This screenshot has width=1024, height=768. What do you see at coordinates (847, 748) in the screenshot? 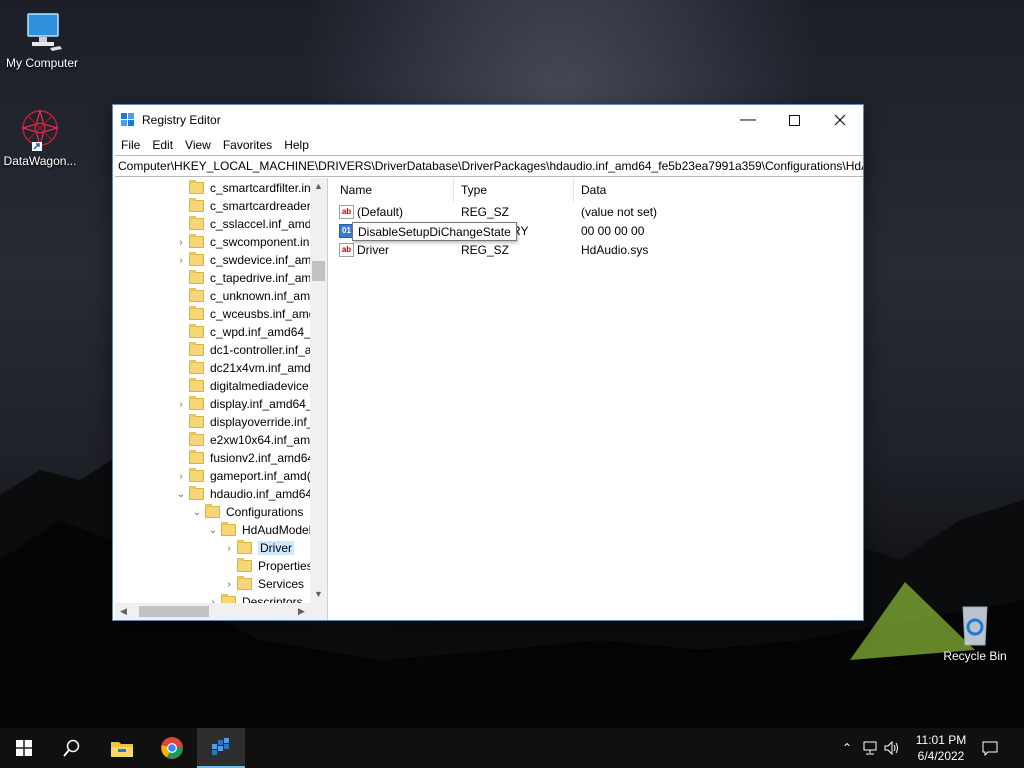
I see `show-hidden-icons-chevron-icon: ⌃` at bounding box center [847, 748].